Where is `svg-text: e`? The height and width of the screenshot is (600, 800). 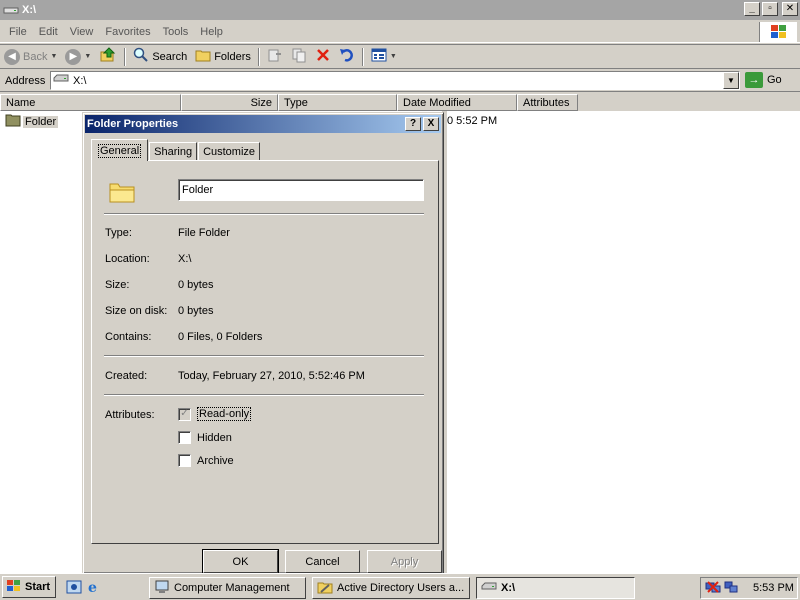
svg-text: e is located at coordinates (92, 587).